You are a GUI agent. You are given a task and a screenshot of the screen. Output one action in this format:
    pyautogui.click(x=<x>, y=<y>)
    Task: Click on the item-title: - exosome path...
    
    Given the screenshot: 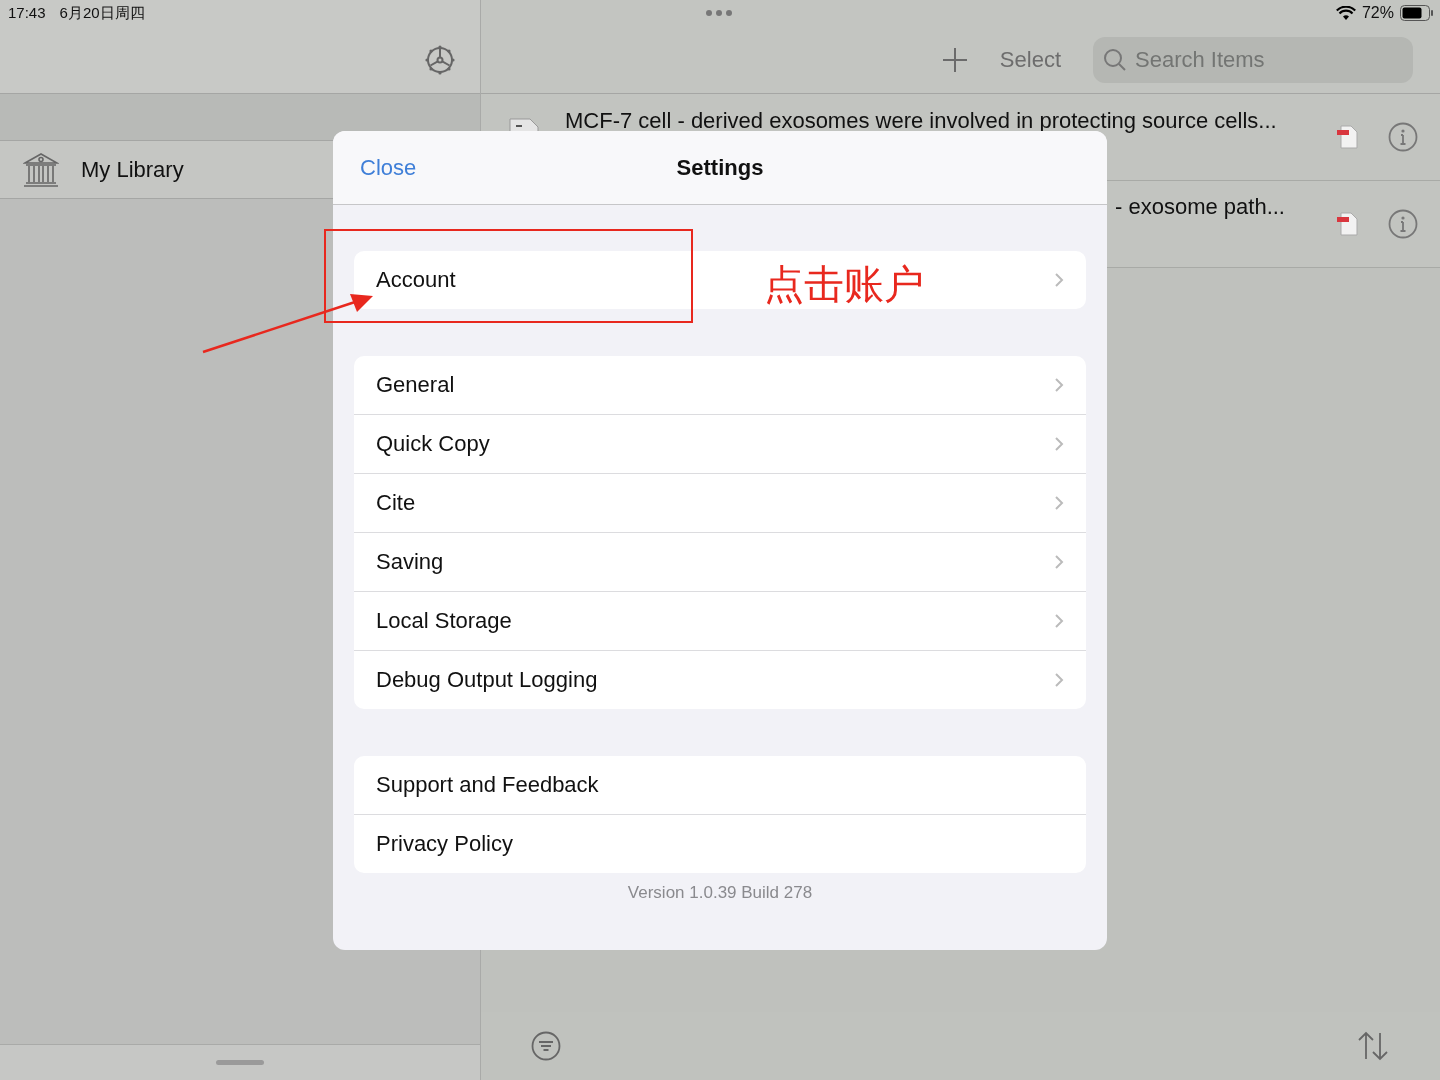 What is the action you would take?
    pyautogui.click(x=1200, y=207)
    